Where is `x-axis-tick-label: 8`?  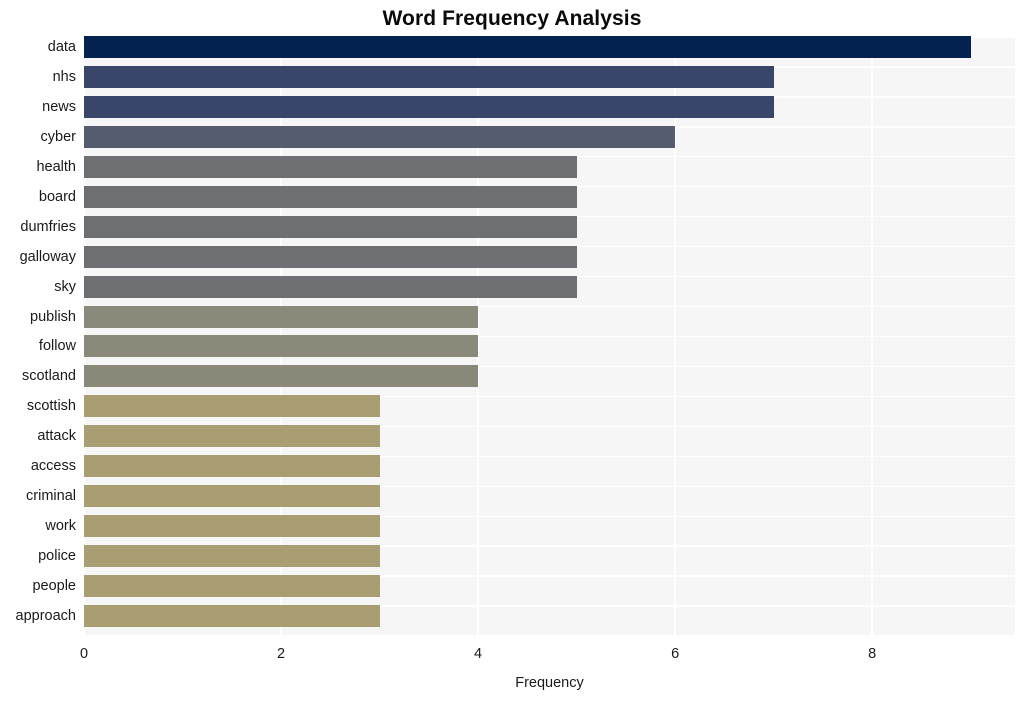 x-axis-tick-label: 8 is located at coordinates (872, 654).